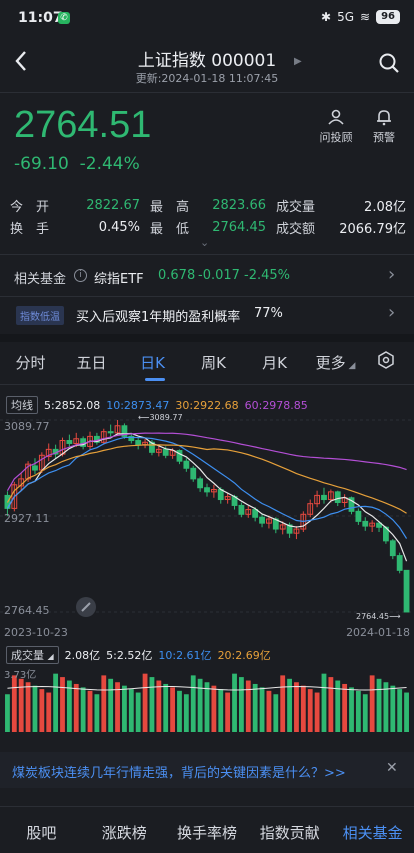 Image resolution: width=414 pixels, height=853 pixels. I want to click on tab-weekly-k: 周K, so click(213, 362).